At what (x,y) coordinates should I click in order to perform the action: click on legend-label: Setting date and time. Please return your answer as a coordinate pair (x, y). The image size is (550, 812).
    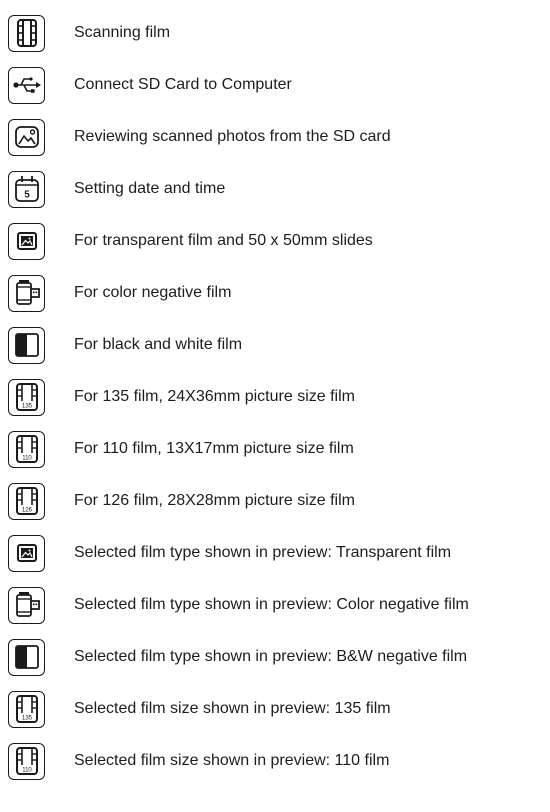
    Looking at the image, I should click on (150, 188).